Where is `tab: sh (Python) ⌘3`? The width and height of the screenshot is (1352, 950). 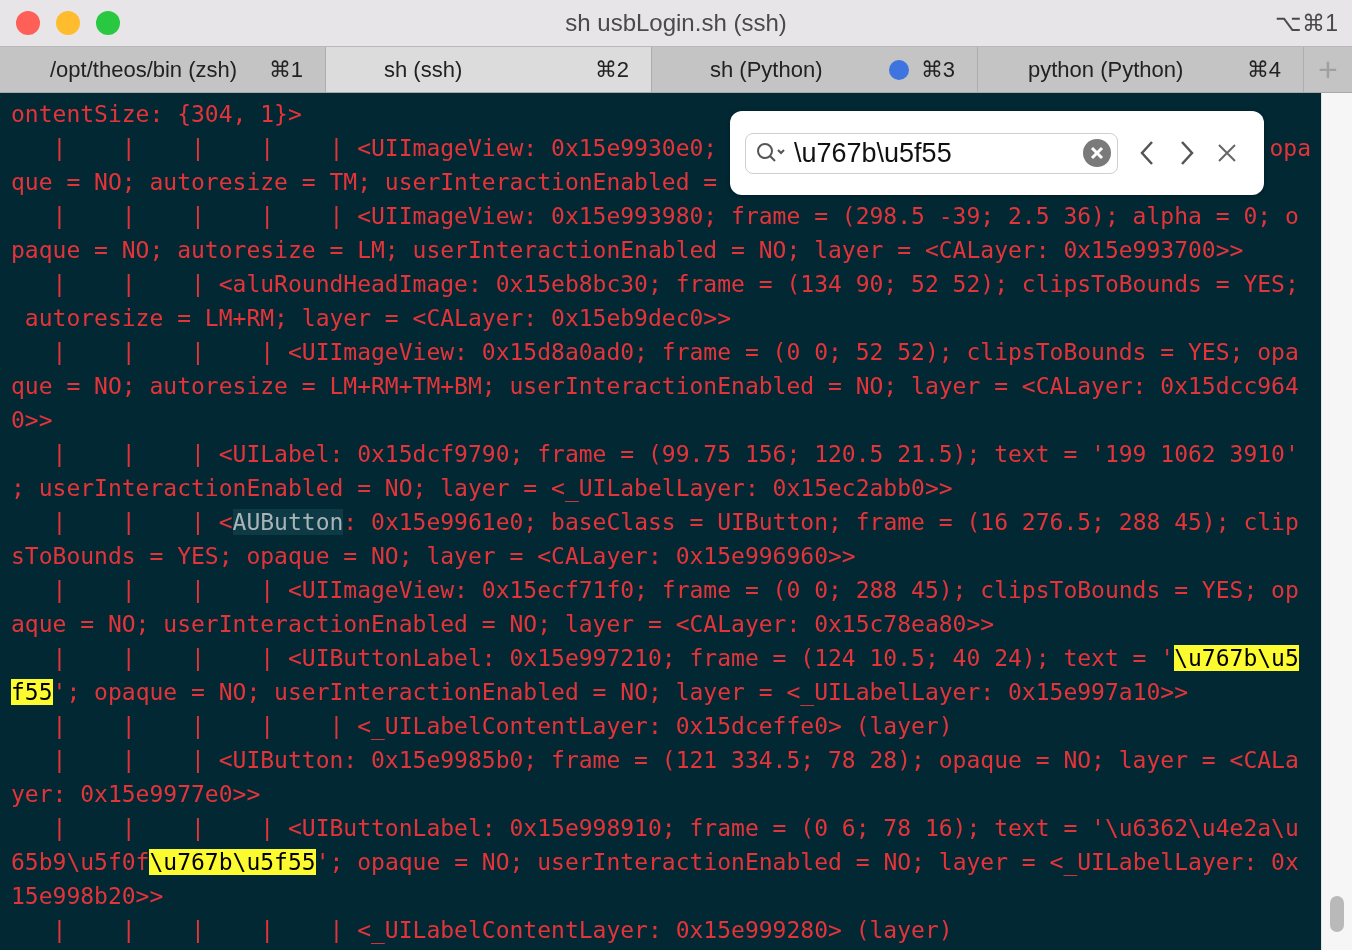 tab: sh (Python) ⌘3 is located at coordinates (815, 69).